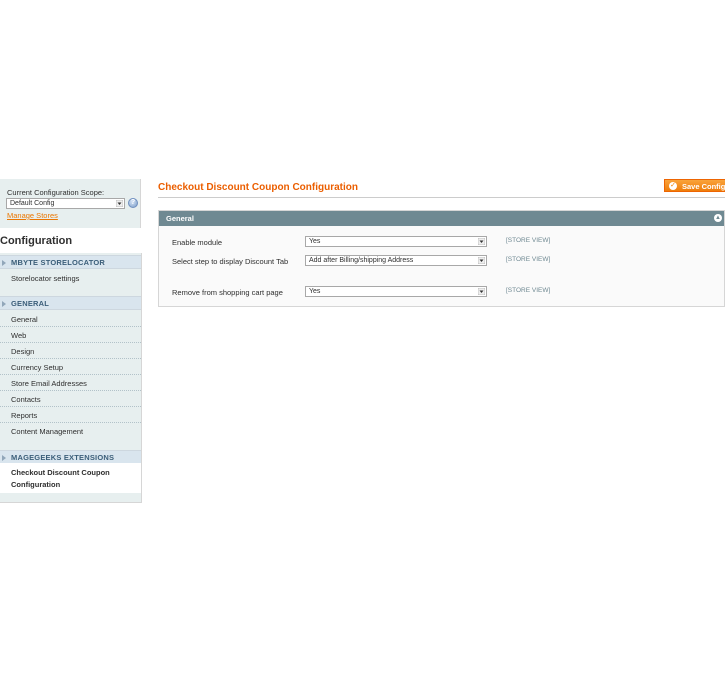 Image resolution: width=725 pixels, height=680 pixels. Describe the element at coordinates (70, 367) in the screenshot. I see `tab-currency-setup: Currency Setup` at that location.